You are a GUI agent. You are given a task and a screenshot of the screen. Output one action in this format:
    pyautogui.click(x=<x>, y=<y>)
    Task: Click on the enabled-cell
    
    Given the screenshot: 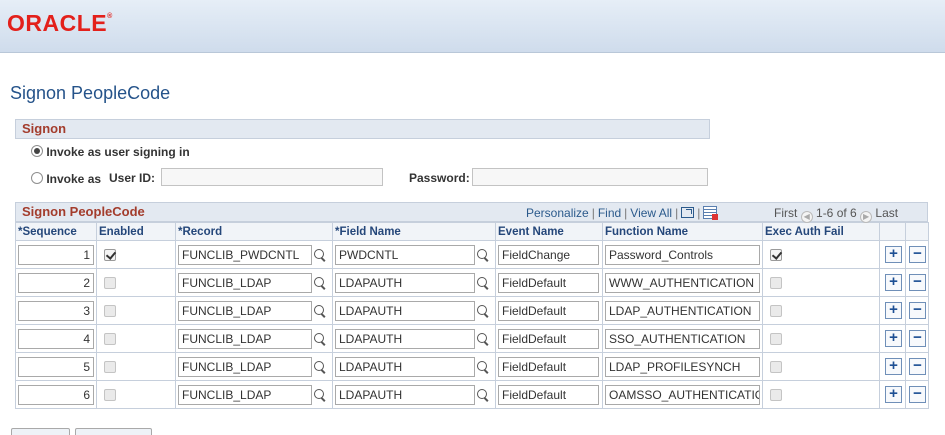 What is the action you would take?
    pyautogui.click(x=136, y=338)
    